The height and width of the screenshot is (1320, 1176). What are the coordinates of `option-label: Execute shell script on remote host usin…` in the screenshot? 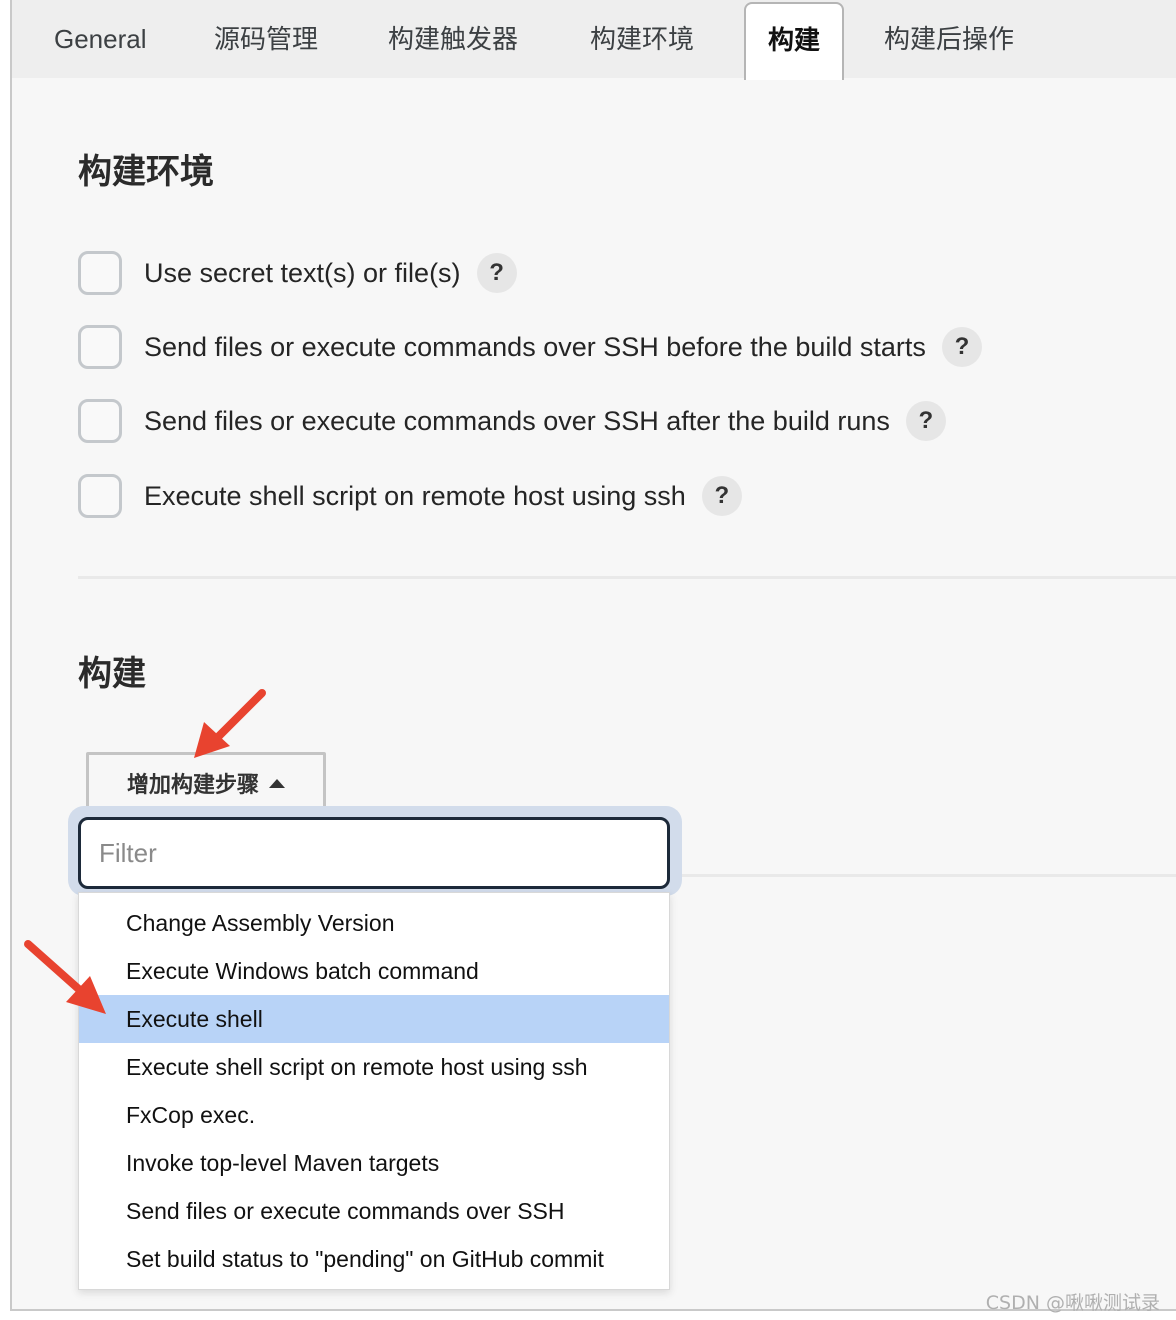 It's located at (415, 495).